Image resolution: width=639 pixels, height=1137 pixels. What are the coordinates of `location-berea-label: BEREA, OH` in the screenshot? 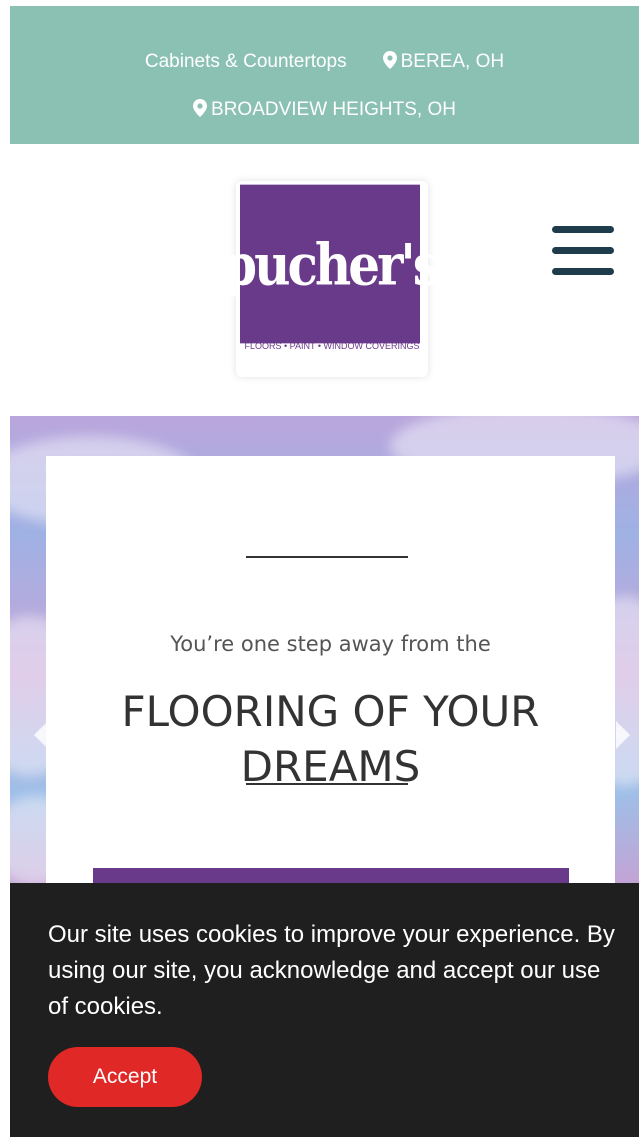 It's located at (452, 61).